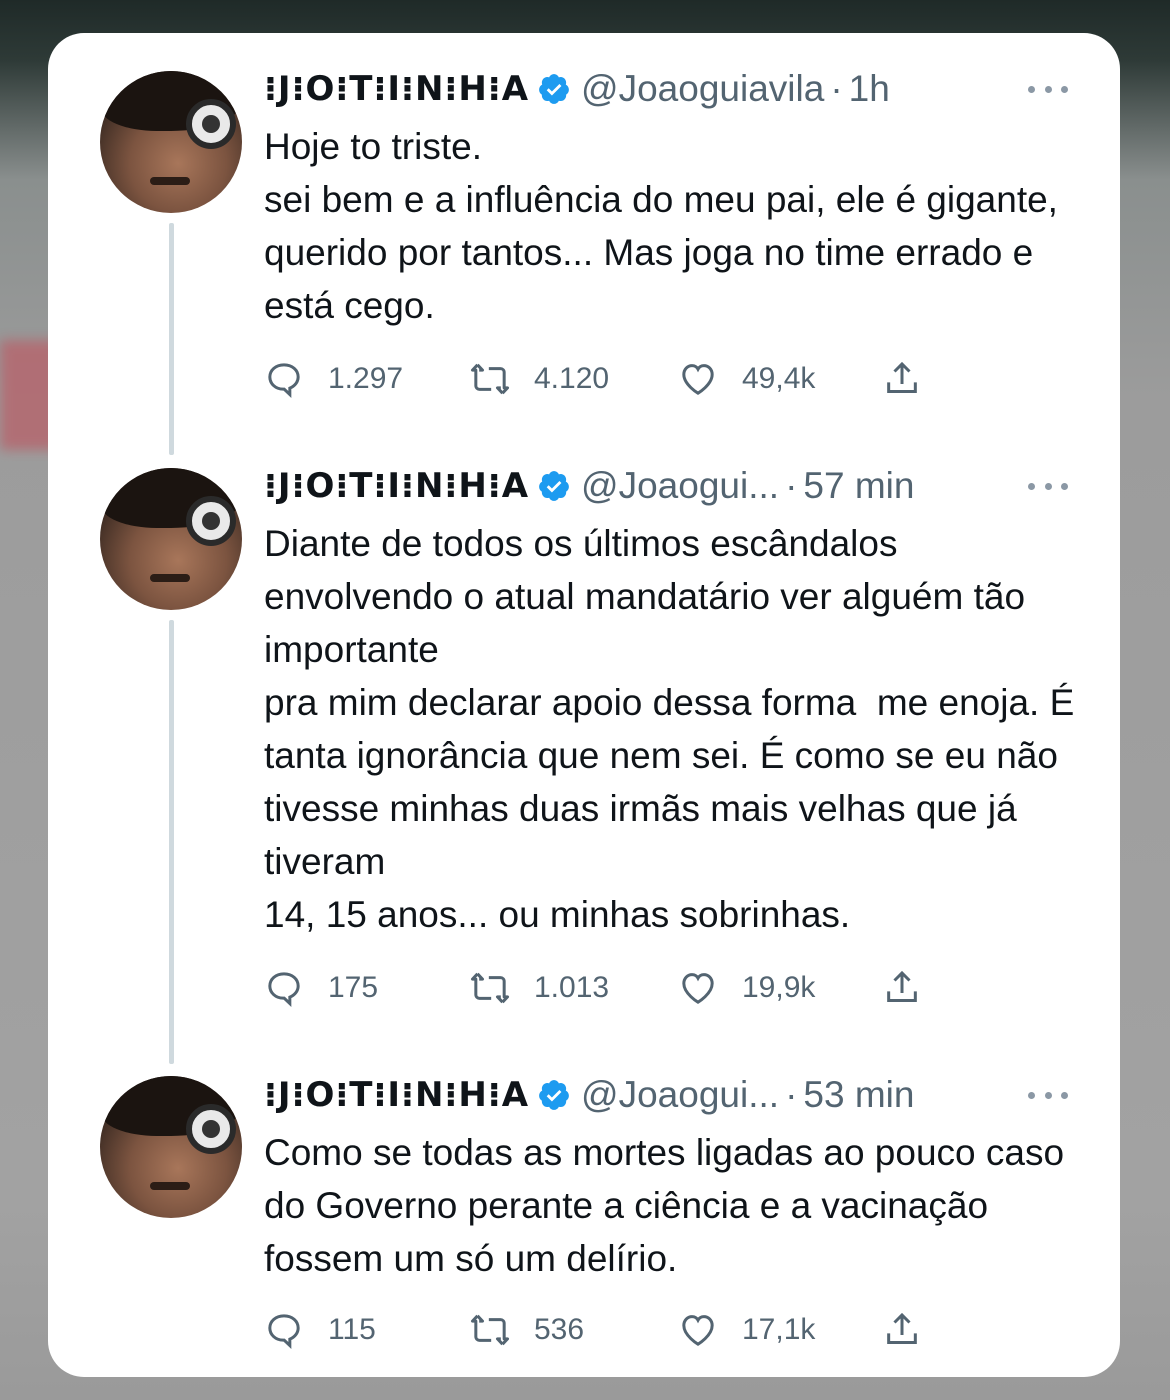 This screenshot has width=1170, height=1400. Describe the element at coordinates (572, 378) in the screenshot. I see `retweet-count: 4.120` at that location.